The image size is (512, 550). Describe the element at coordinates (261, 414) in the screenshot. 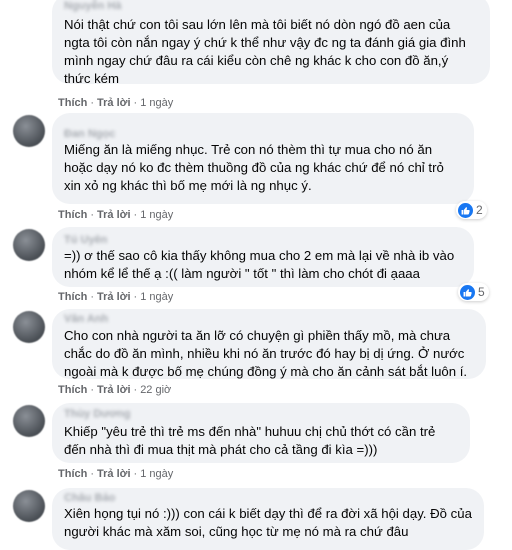

I see `comment-author: Thùy Dương` at that location.